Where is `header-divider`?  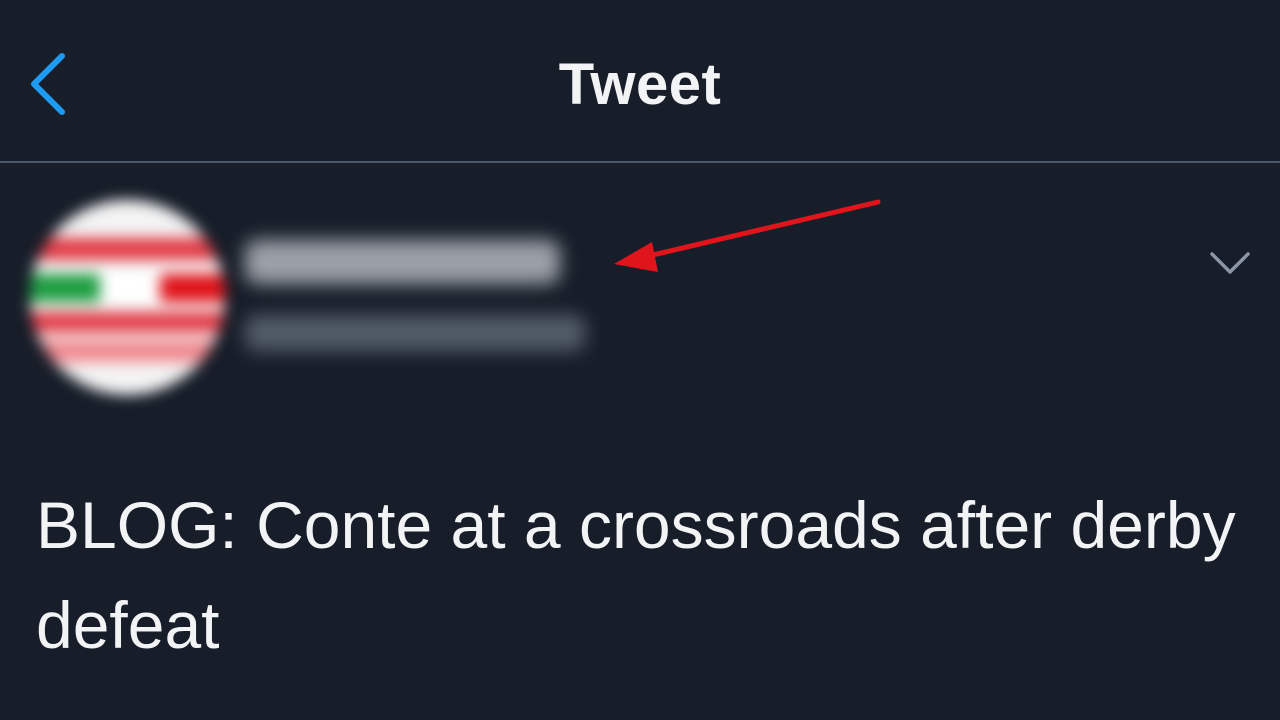 header-divider is located at coordinates (640, 162).